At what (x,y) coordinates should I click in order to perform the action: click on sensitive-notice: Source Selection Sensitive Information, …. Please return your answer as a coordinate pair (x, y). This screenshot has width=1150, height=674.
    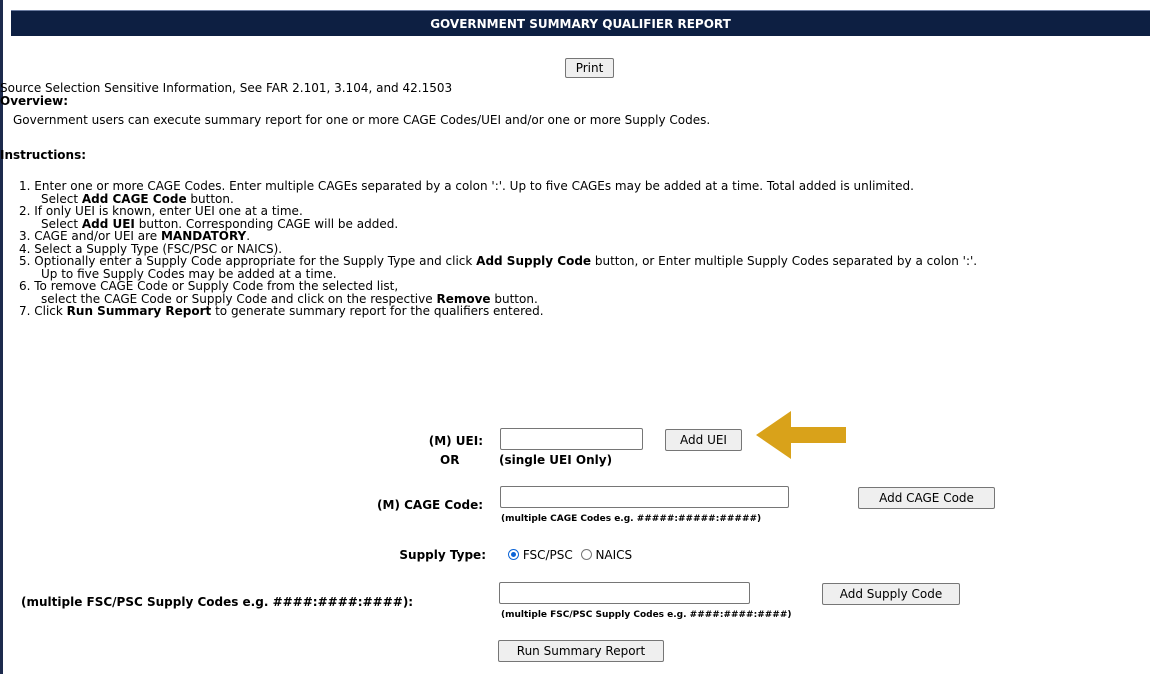
    Looking at the image, I should click on (226, 88).